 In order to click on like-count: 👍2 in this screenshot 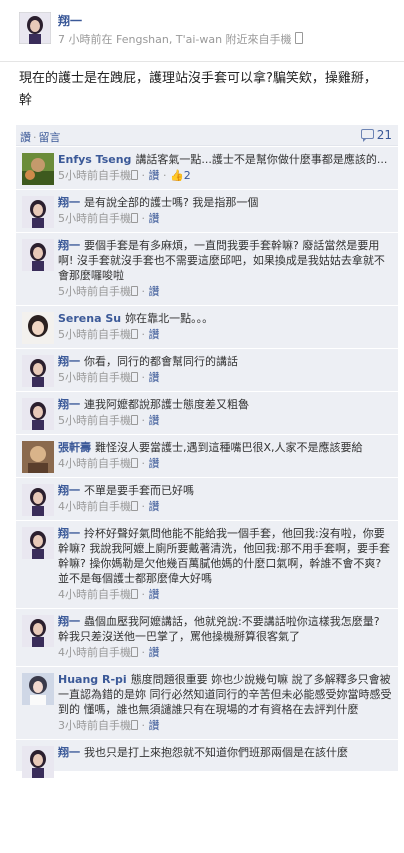, I will do `click(180, 176)`.